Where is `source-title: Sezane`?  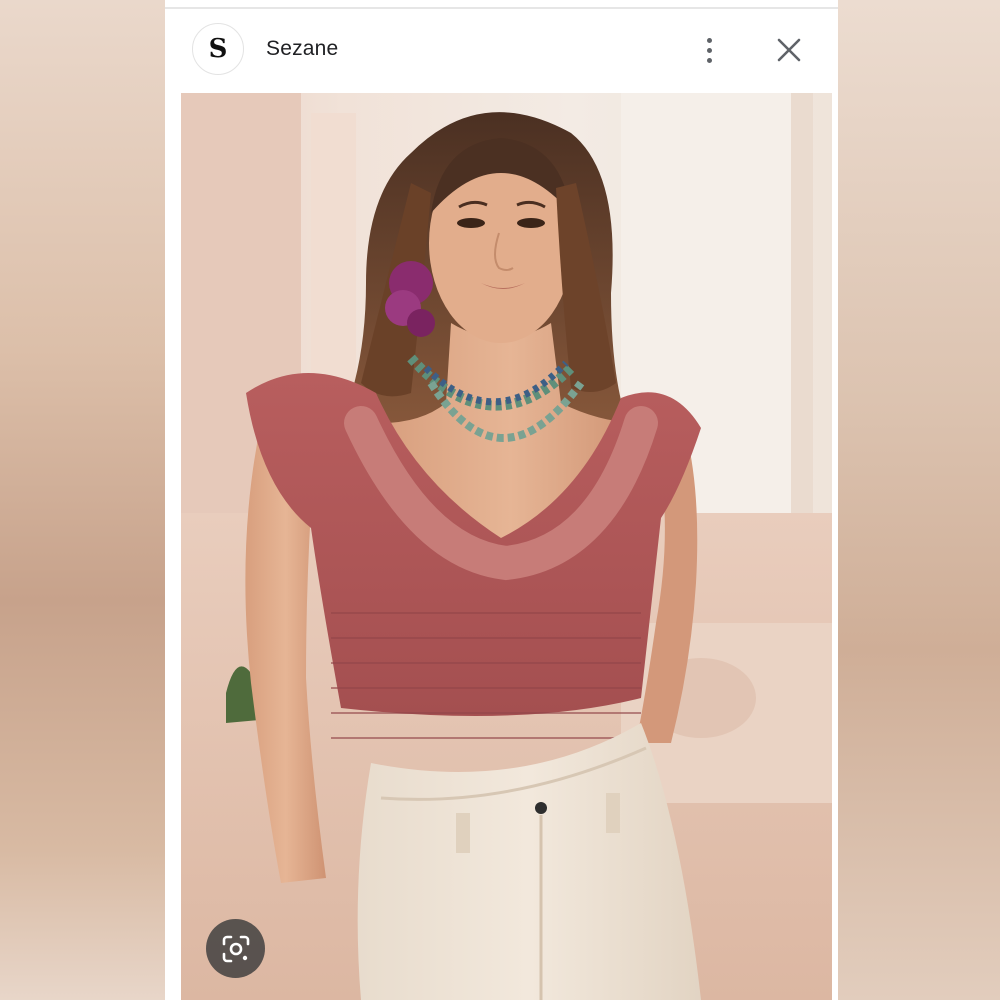
source-title: Sezane is located at coordinates (302, 49).